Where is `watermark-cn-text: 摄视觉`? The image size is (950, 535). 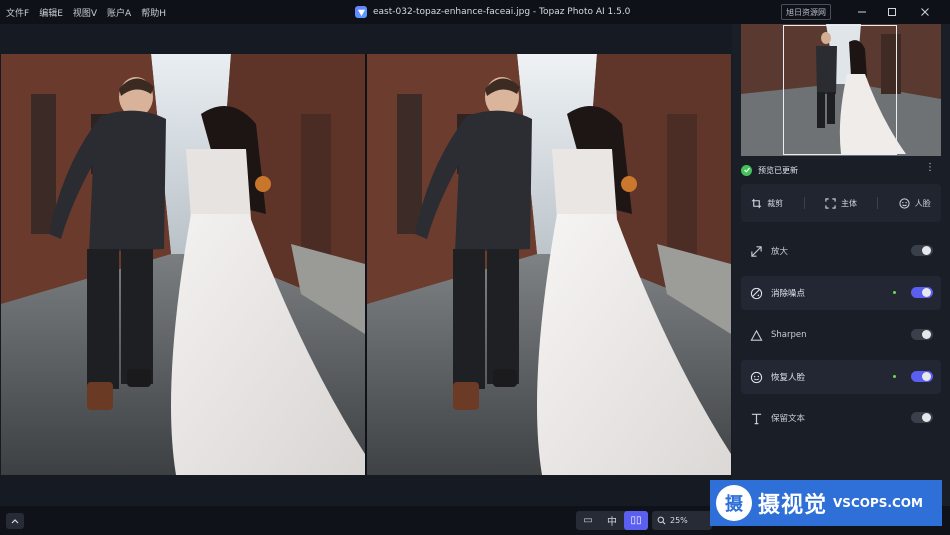 watermark-cn-text: 摄视觉 is located at coordinates (793, 505).